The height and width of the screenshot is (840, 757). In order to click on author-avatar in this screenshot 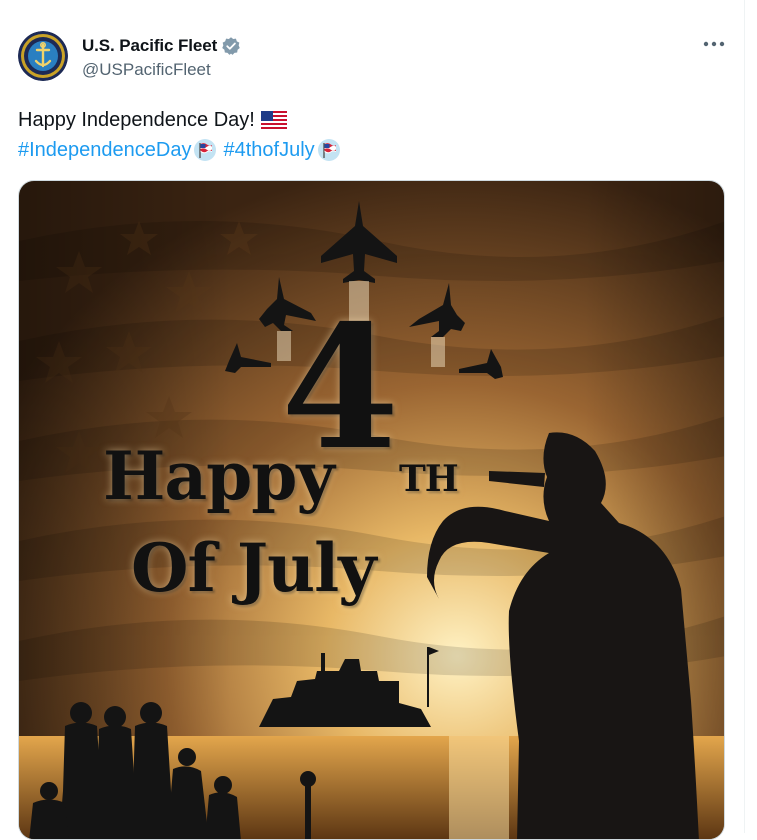, I will do `click(43, 56)`.